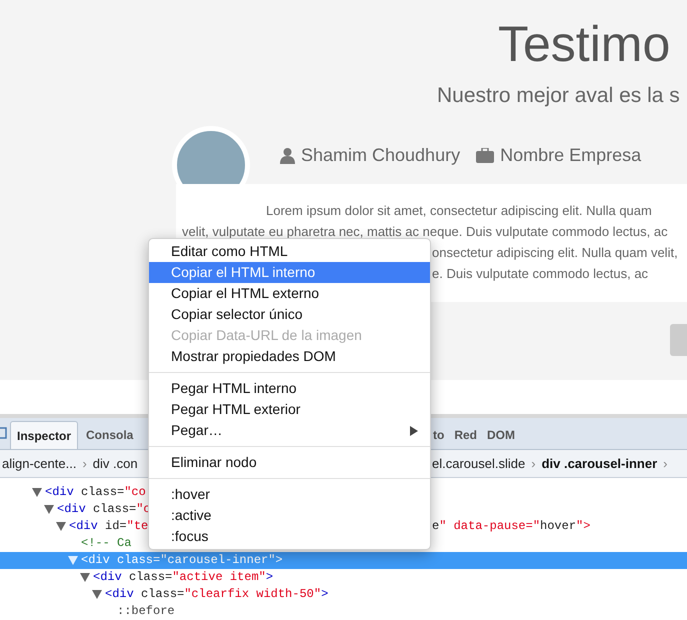 Image resolution: width=687 pixels, height=620 pixels. I want to click on menu-item: Editar como HTML, so click(289, 251).